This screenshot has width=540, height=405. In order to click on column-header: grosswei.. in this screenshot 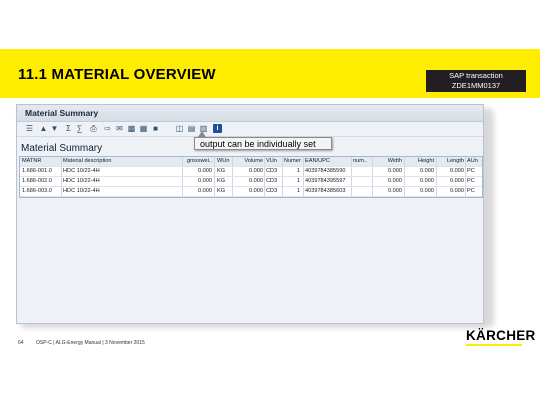, I will do `click(198, 161)`.